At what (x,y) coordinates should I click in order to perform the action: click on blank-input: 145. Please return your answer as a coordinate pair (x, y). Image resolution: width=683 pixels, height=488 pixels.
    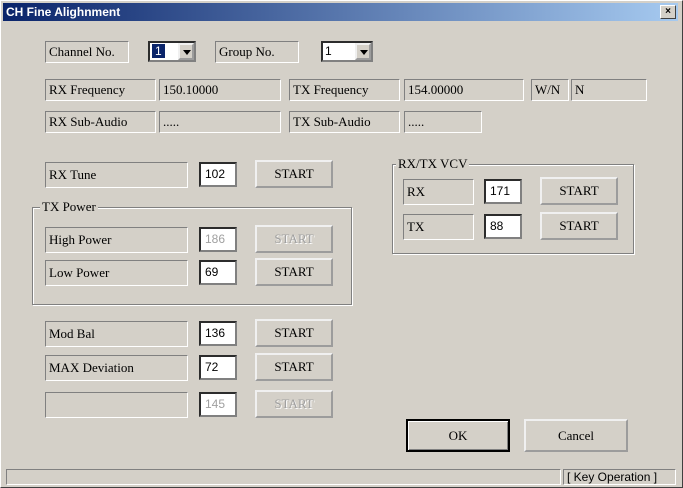
    Looking at the image, I should click on (218, 404).